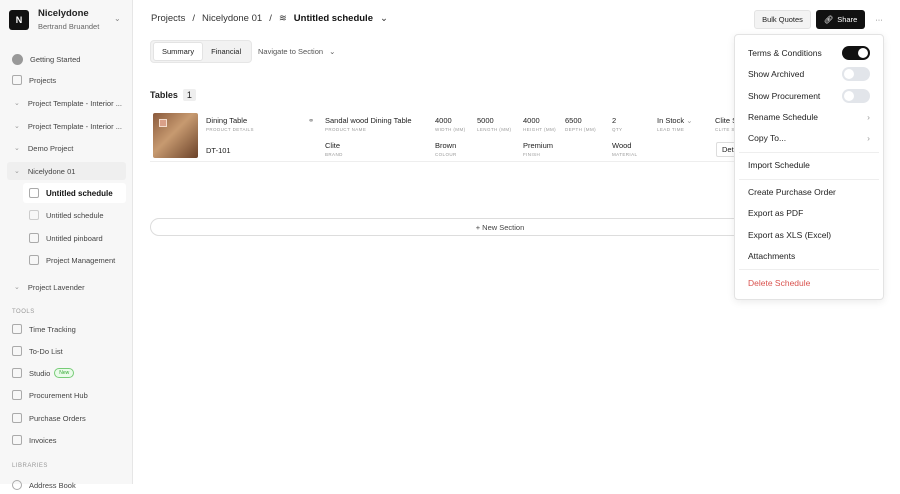  What do you see at coordinates (74, 193) in the screenshot?
I see `sidebar-sub-item-active: Untitled schedule` at bounding box center [74, 193].